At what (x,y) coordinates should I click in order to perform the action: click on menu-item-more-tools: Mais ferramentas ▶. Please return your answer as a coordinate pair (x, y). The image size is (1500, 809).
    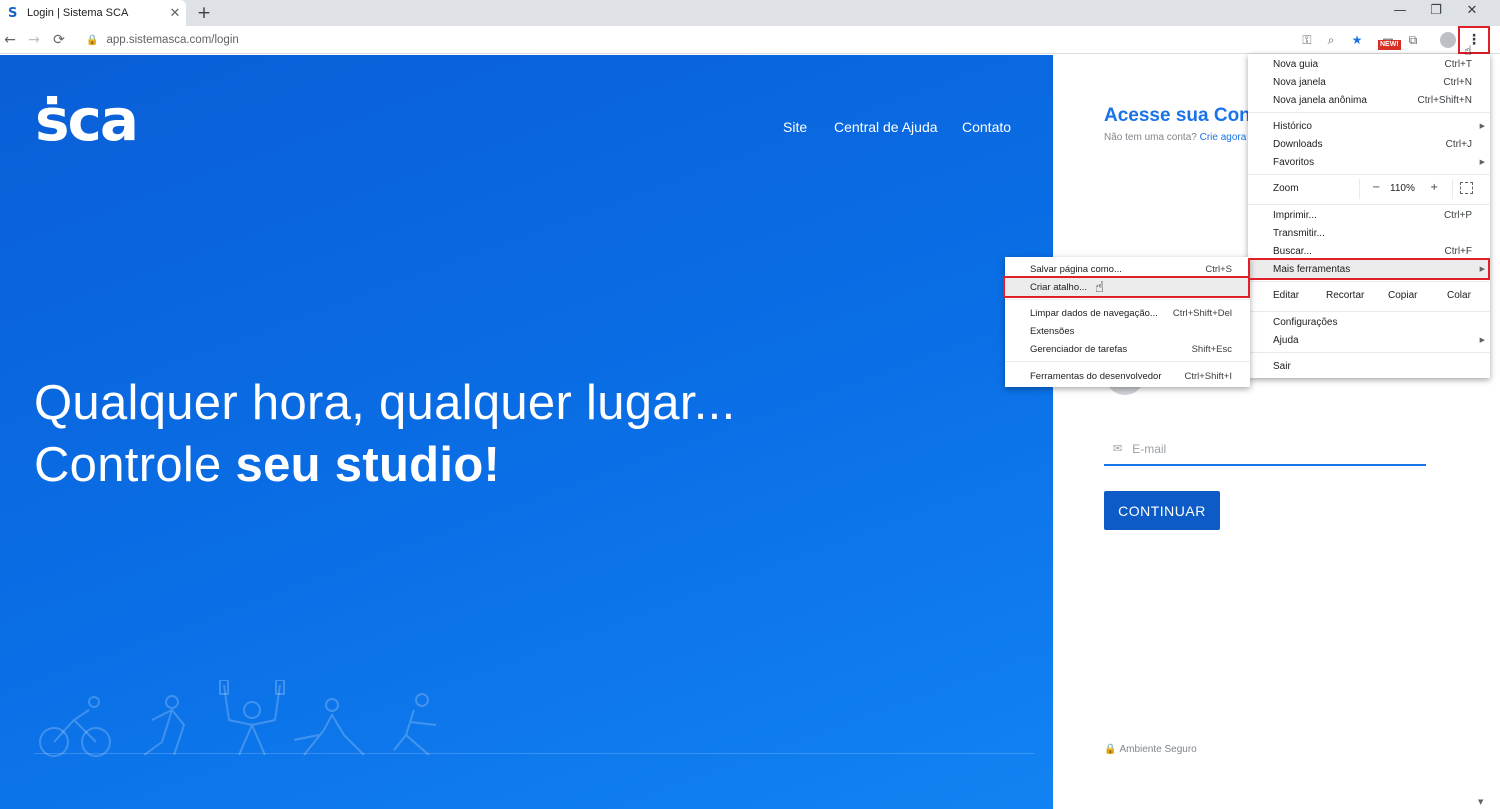
    Looking at the image, I should click on (1369, 269).